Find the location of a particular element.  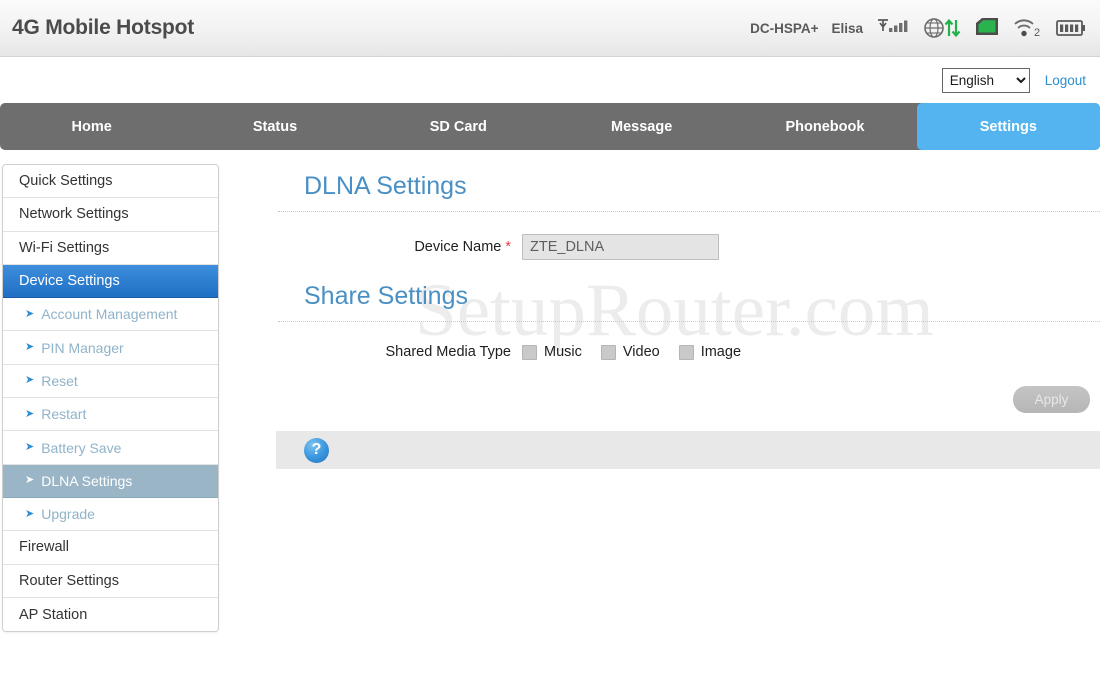

apply-button-row: Apply is located at coordinates (688, 399).